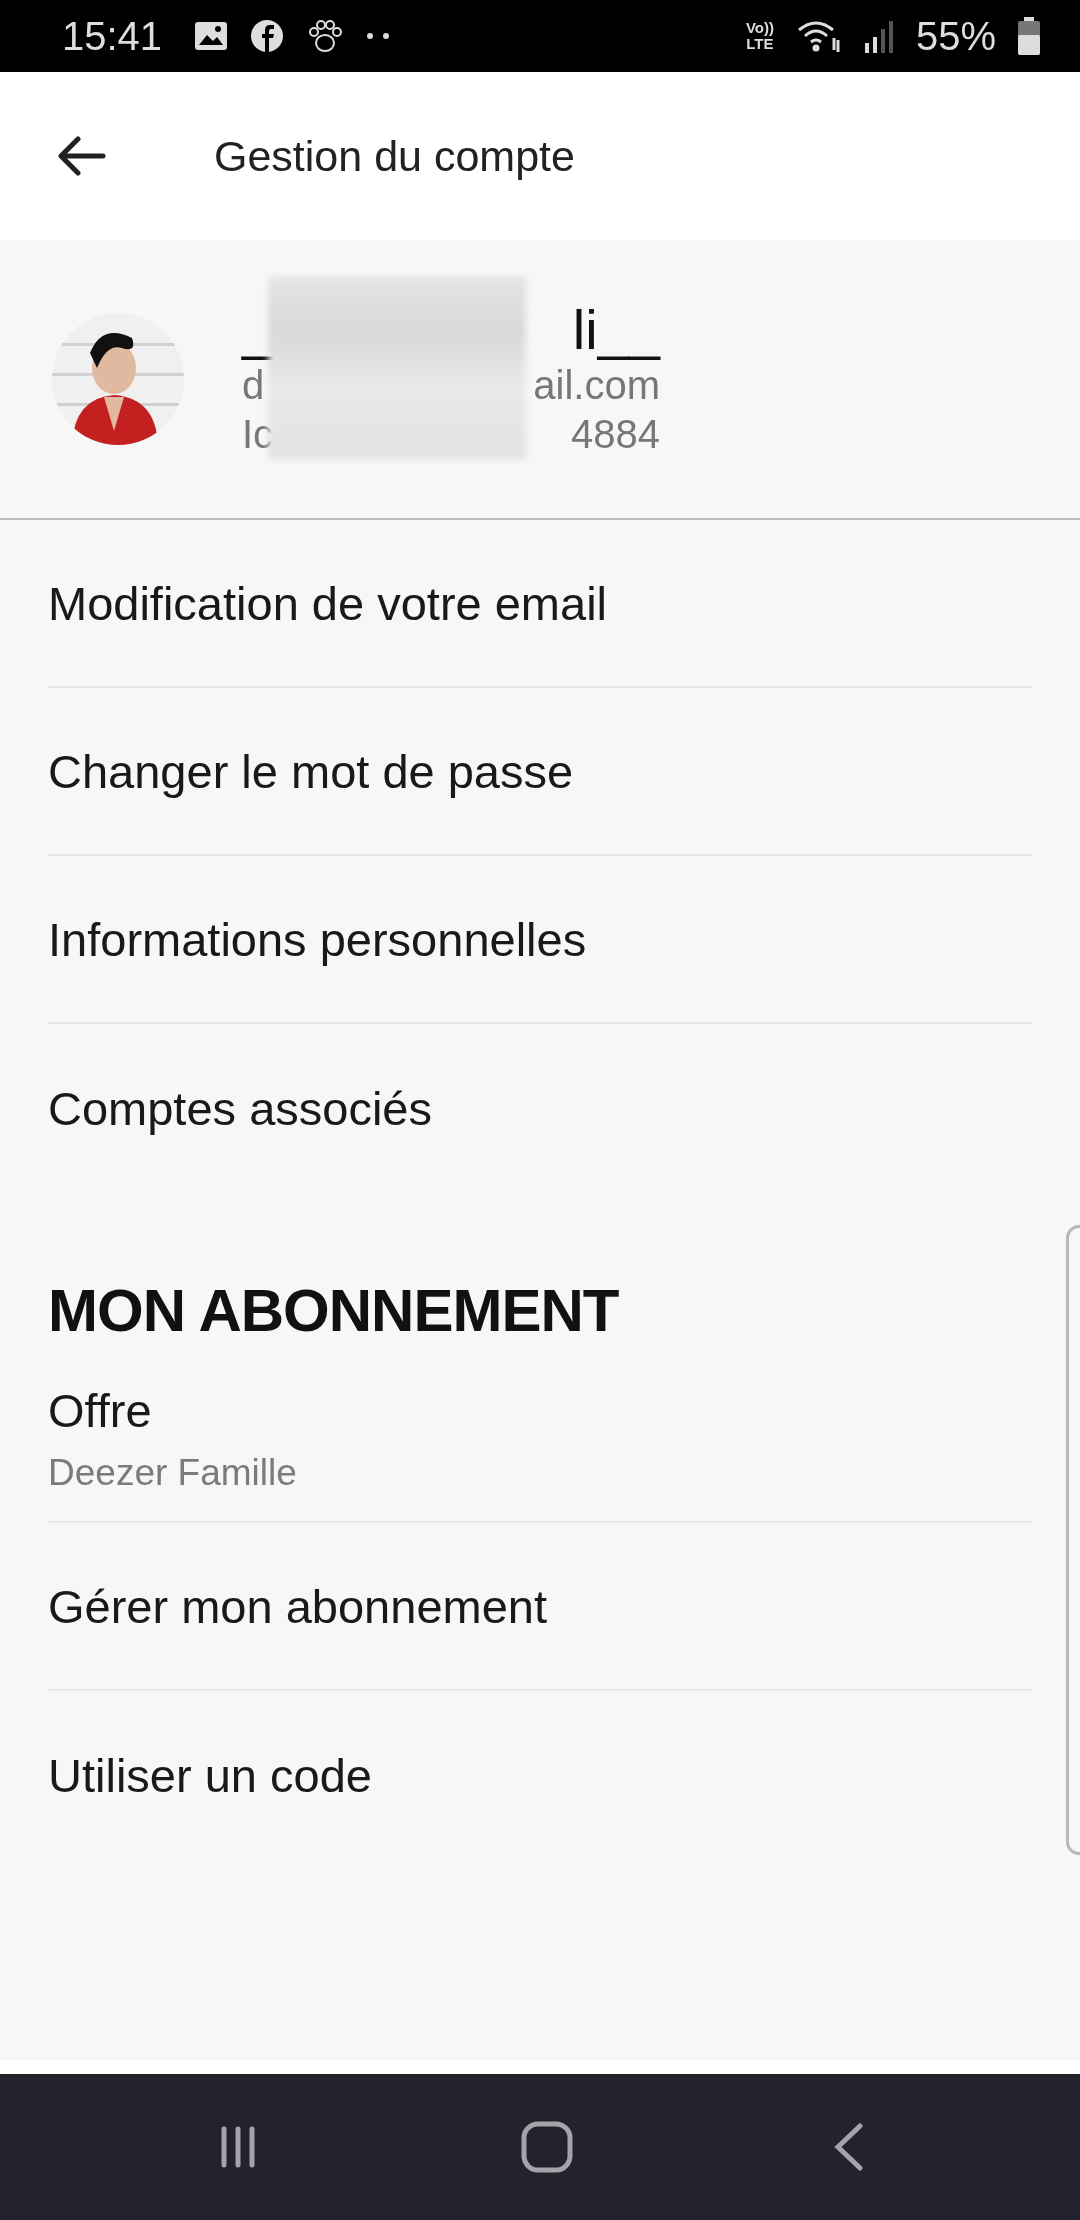  I want to click on back-icon, so click(849, 2147).